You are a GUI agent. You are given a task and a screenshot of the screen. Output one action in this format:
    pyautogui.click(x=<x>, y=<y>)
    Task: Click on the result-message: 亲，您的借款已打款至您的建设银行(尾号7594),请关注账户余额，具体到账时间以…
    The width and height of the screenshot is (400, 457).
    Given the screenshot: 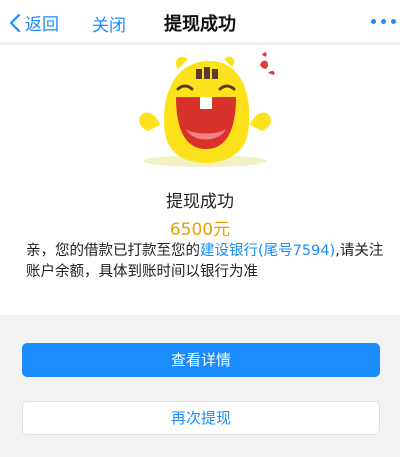 What is the action you would take?
    pyautogui.click(x=206, y=262)
    